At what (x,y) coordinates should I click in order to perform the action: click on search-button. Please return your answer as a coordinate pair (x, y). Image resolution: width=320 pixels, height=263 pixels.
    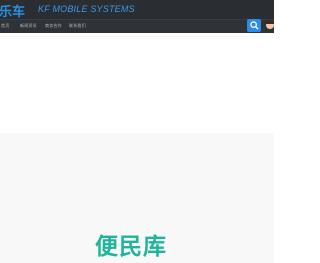
    Looking at the image, I should click on (254, 25).